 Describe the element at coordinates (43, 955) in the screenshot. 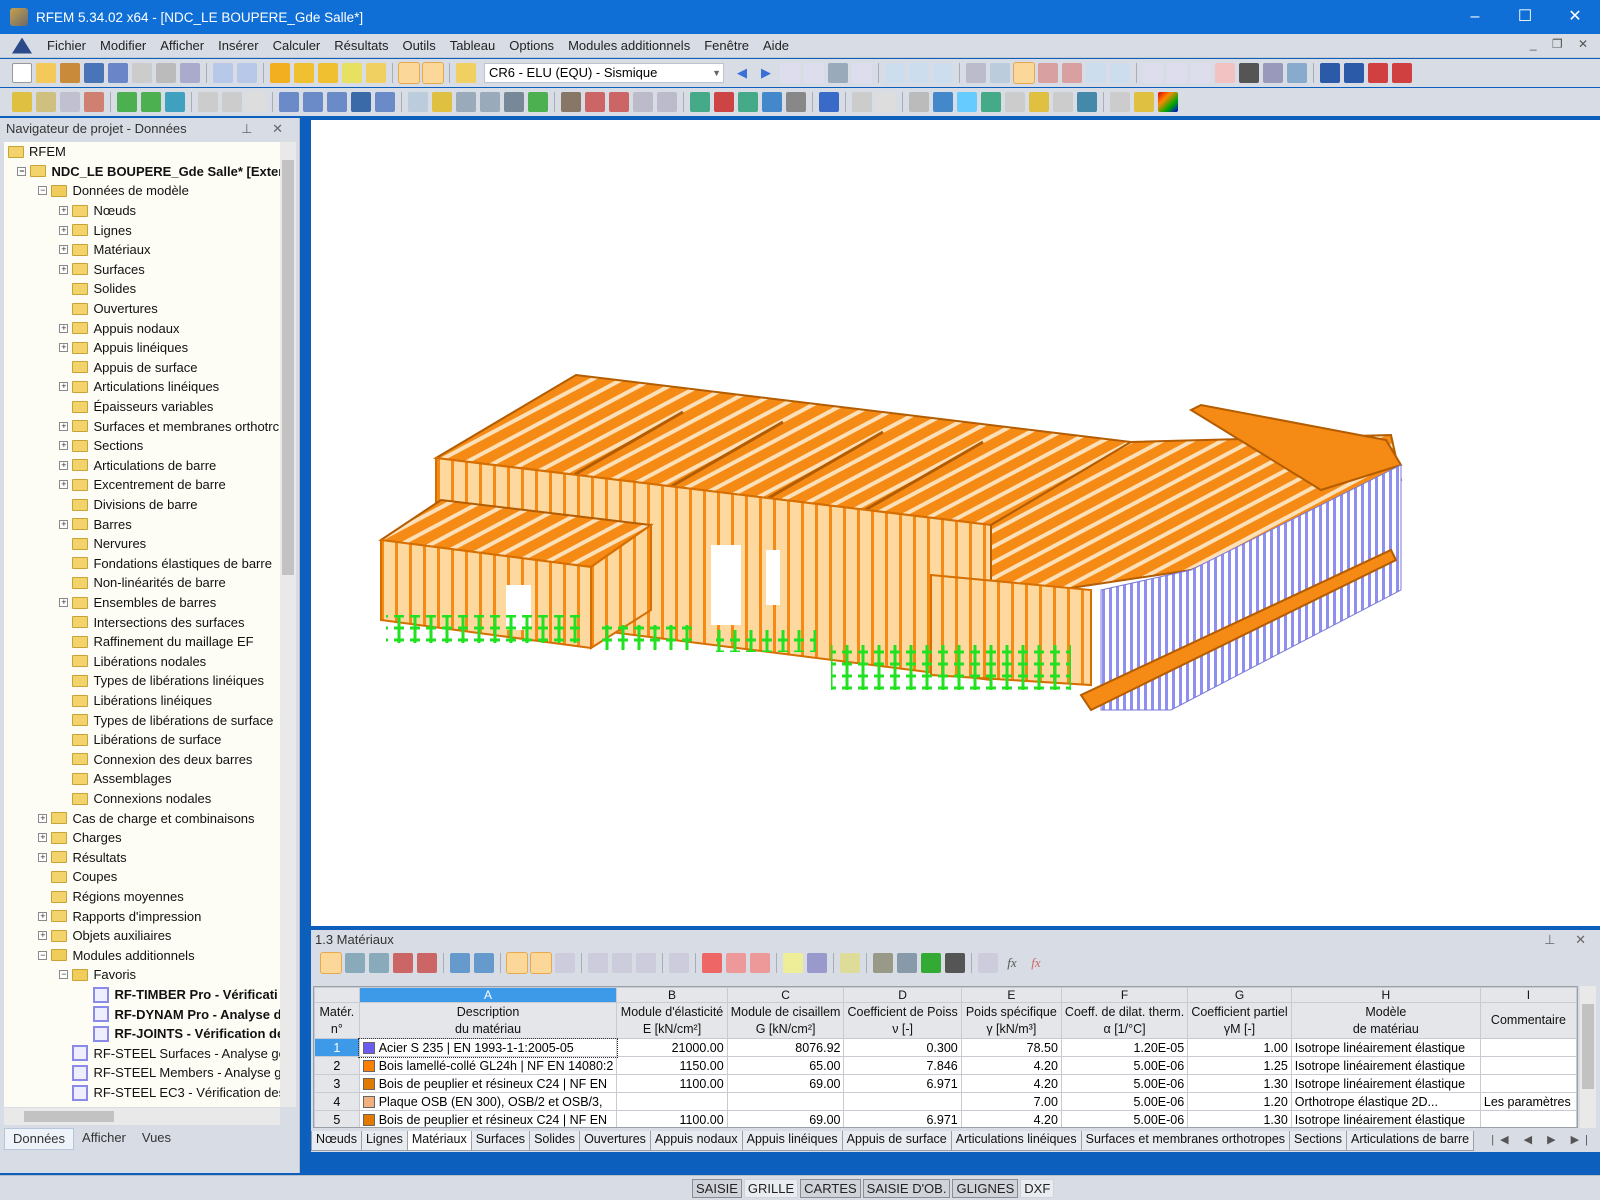

I see `collapse-icon: −` at that location.